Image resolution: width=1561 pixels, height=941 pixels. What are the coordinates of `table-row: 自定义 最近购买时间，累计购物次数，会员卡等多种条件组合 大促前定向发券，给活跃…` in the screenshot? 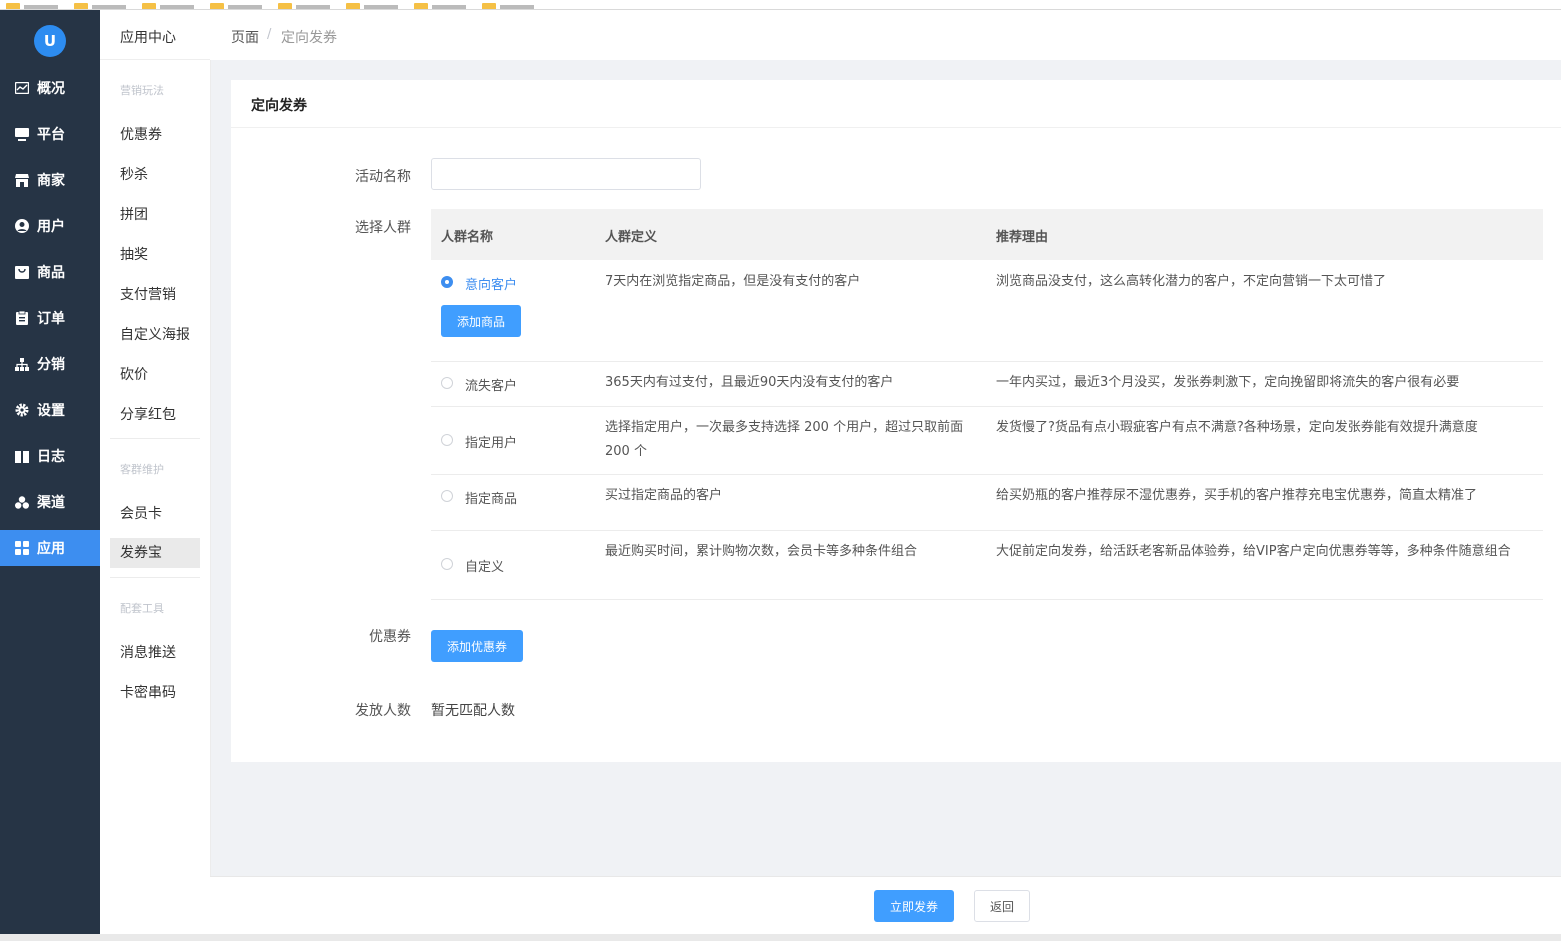 It's located at (987, 565).